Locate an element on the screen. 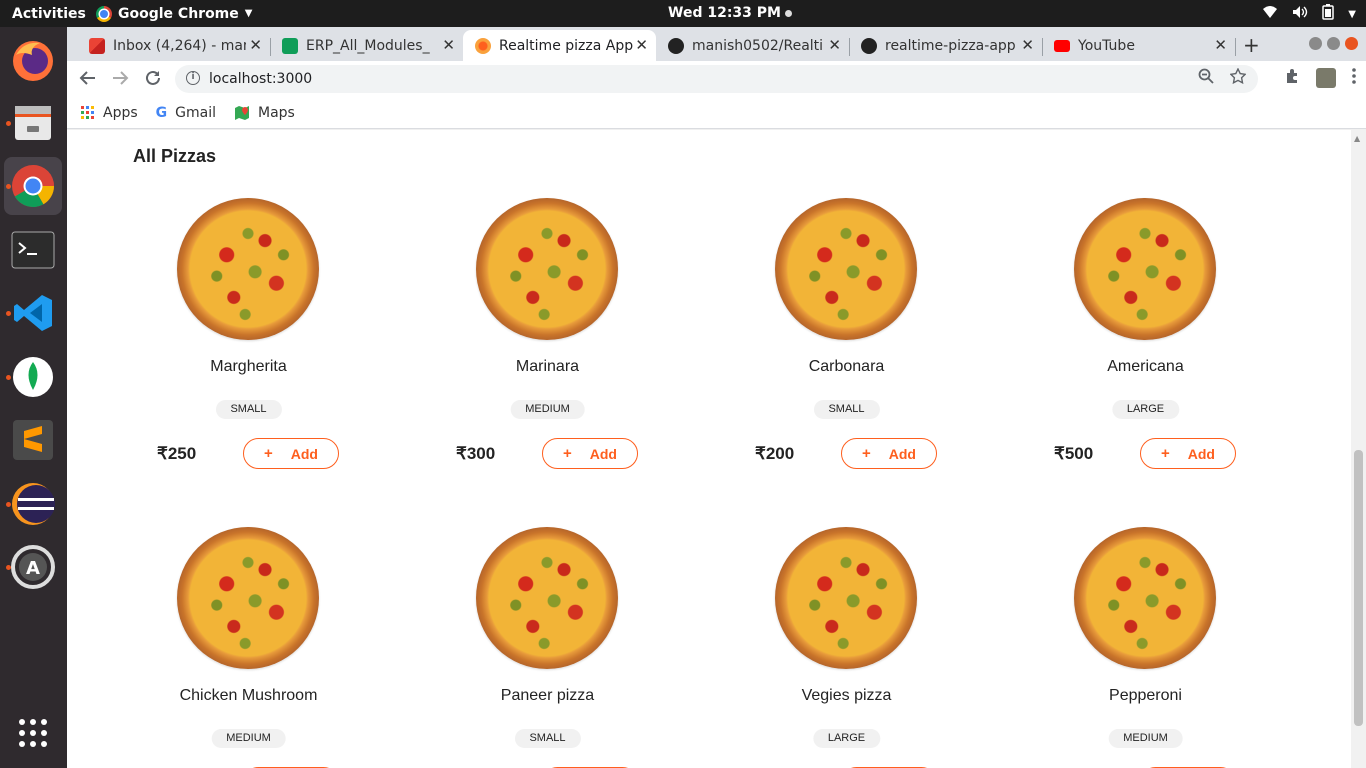 The width and height of the screenshot is (1366, 768). chrome-icon is located at coordinates (33, 186).